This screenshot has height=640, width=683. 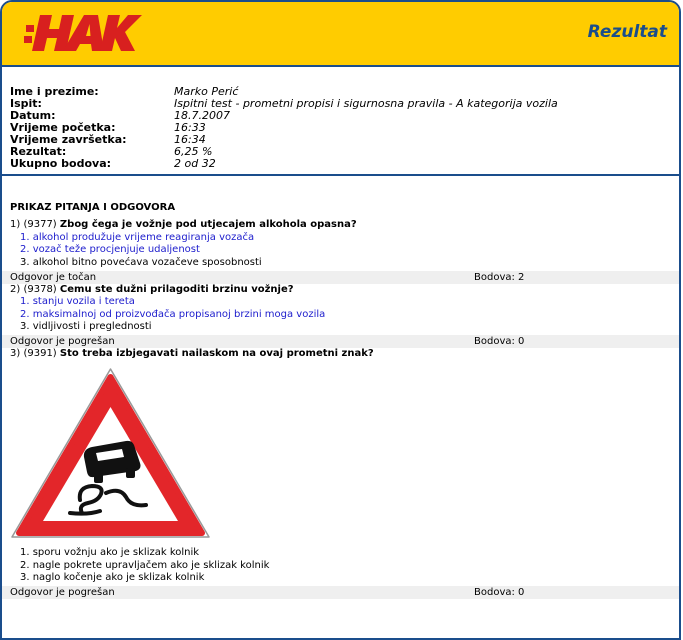 I want to click on question-number: 1), so click(x=15, y=224).